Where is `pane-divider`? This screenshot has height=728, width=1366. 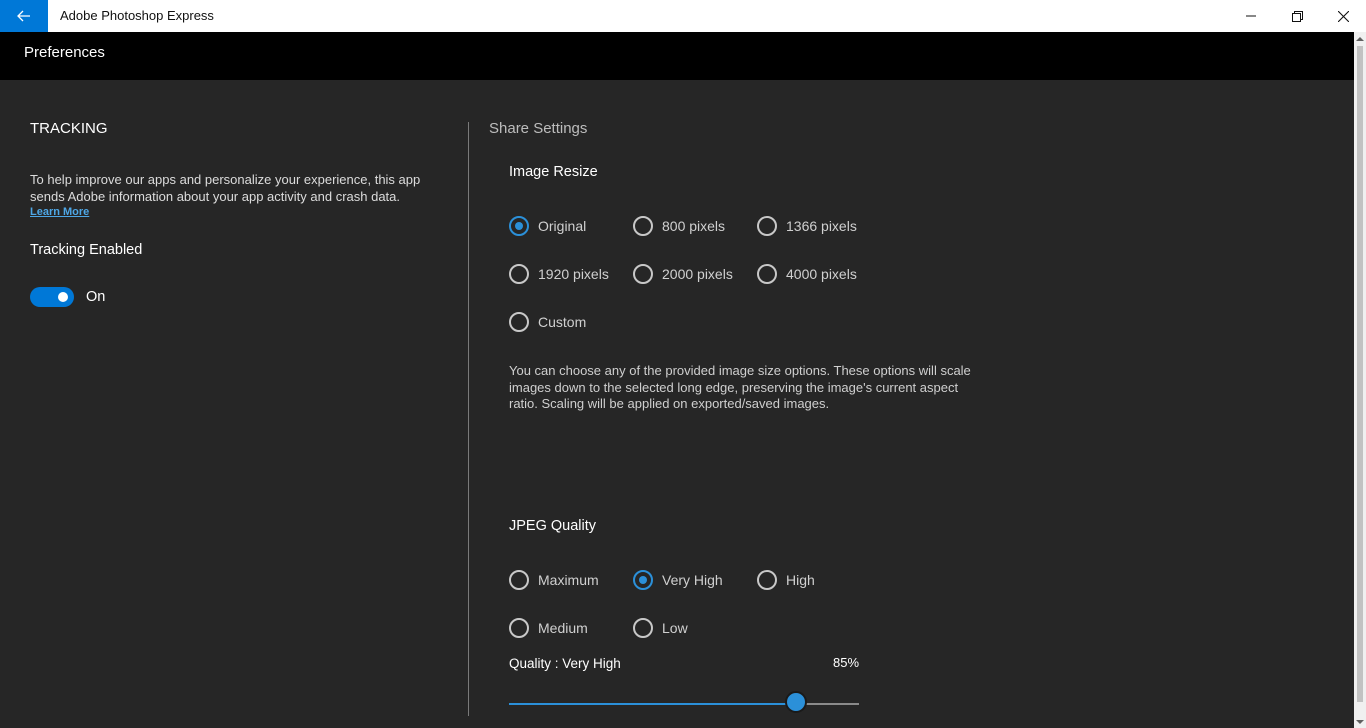
pane-divider is located at coordinates (468, 419).